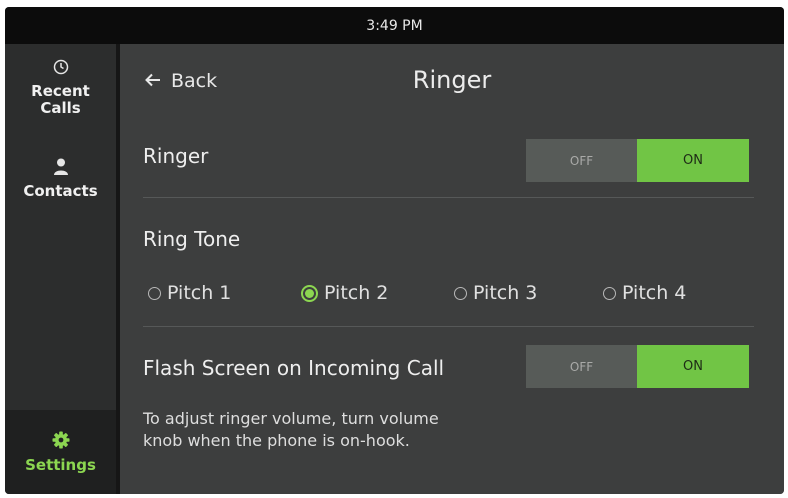 The image size is (788, 498). I want to click on ringer-off-option: OFF, so click(581, 160).